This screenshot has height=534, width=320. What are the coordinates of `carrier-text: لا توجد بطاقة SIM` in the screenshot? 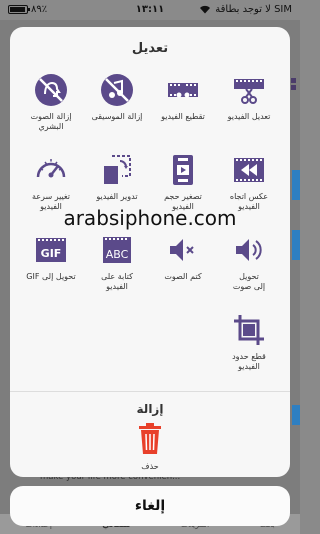 It's located at (253, 9).